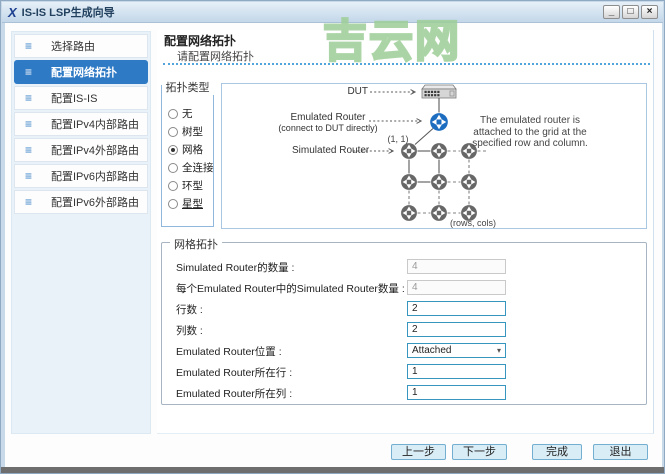  I want to click on form-row-cols: 列数 :, so click(404, 330).